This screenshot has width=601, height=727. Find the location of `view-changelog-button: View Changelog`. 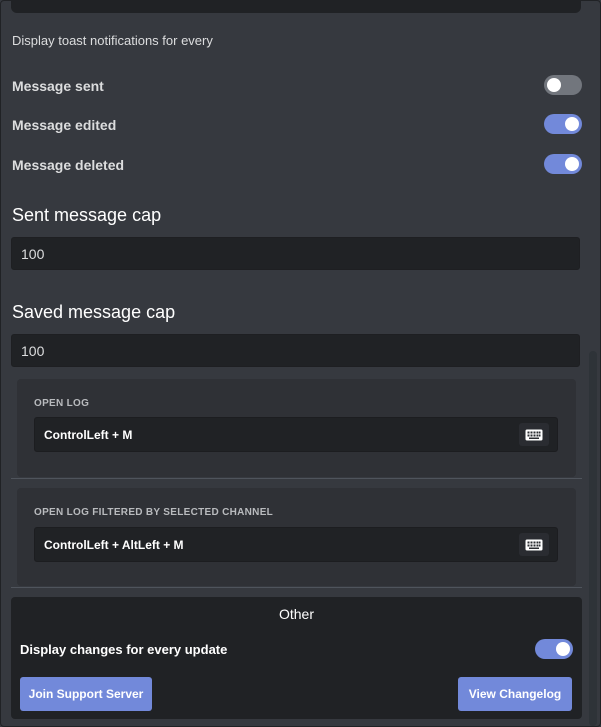

view-changelog-button: View Changelog is located at coordinates (515, 694).